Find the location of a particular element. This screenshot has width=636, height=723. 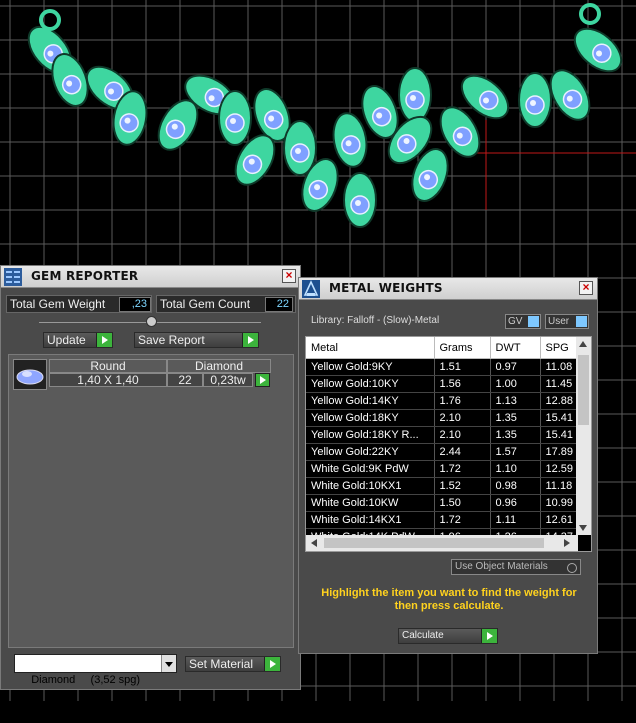

table-row: Yellow Gold:18KY R... 2.10 1.35 15.41 is located at coordinates (442, 435).